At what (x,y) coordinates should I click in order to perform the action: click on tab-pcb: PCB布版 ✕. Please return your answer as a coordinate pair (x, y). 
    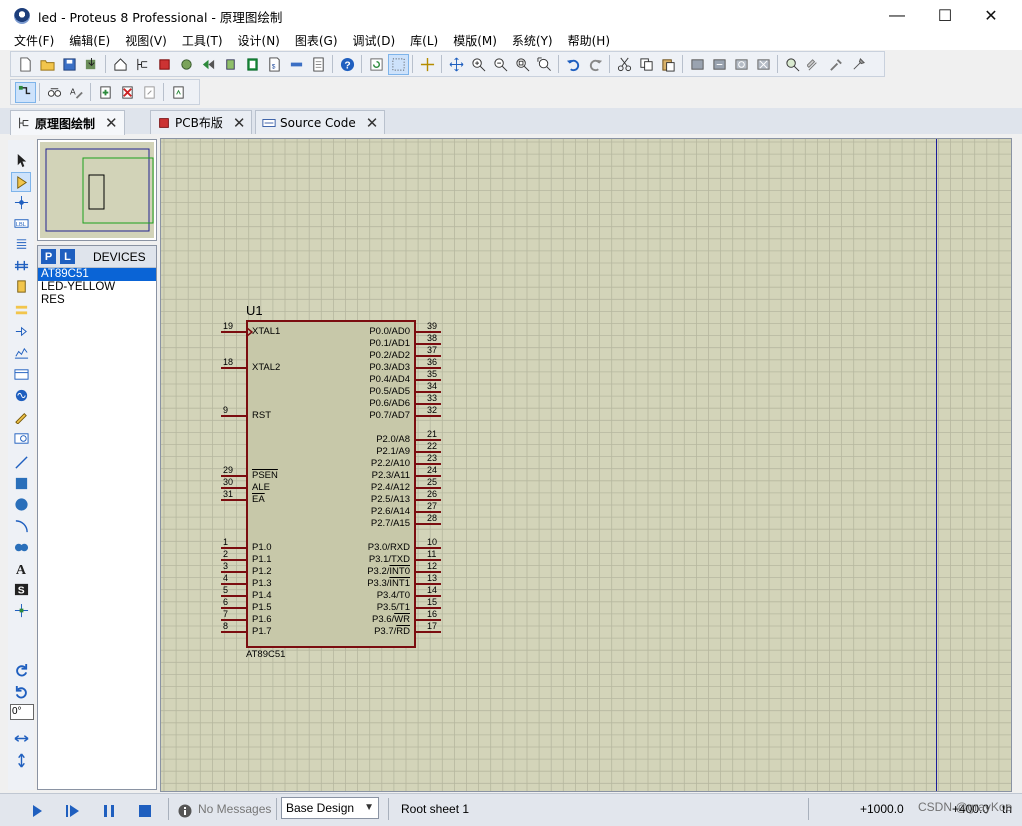
    Looking at the image, I should click on (201, 122).